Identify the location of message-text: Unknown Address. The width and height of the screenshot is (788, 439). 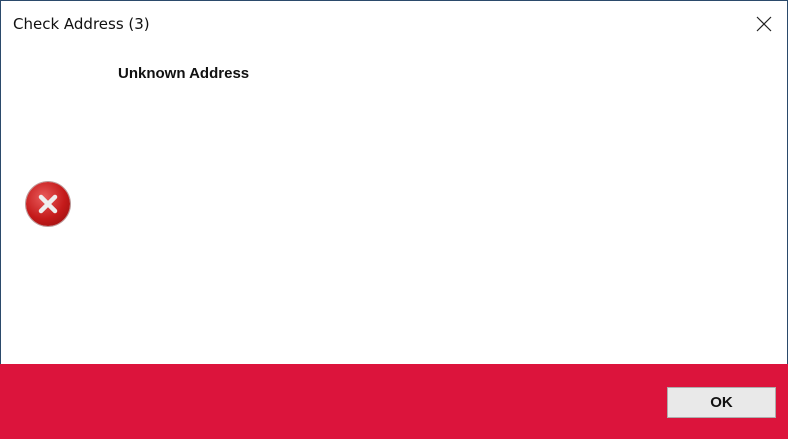
(184, 73).